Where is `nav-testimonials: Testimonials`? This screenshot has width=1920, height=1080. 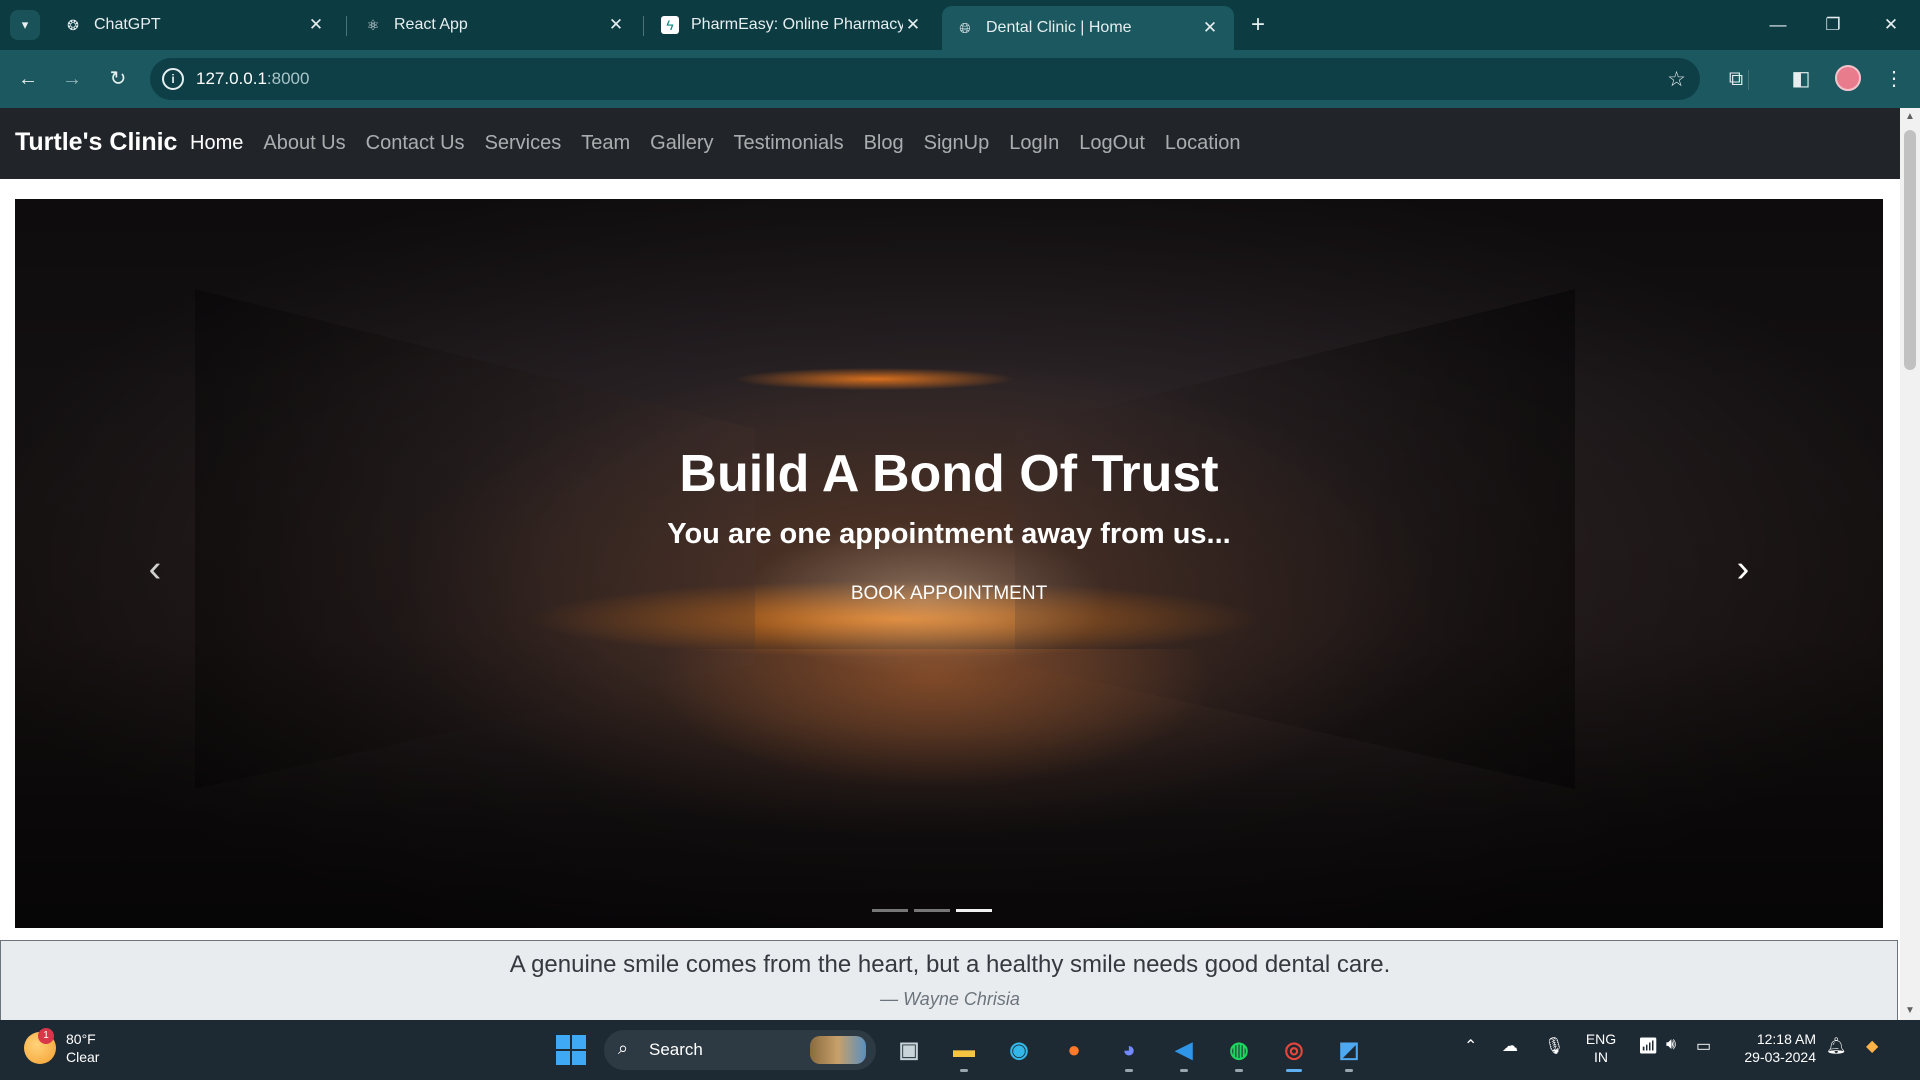
nav-testimonials: Testimonials is located at coordinates (789, 143).